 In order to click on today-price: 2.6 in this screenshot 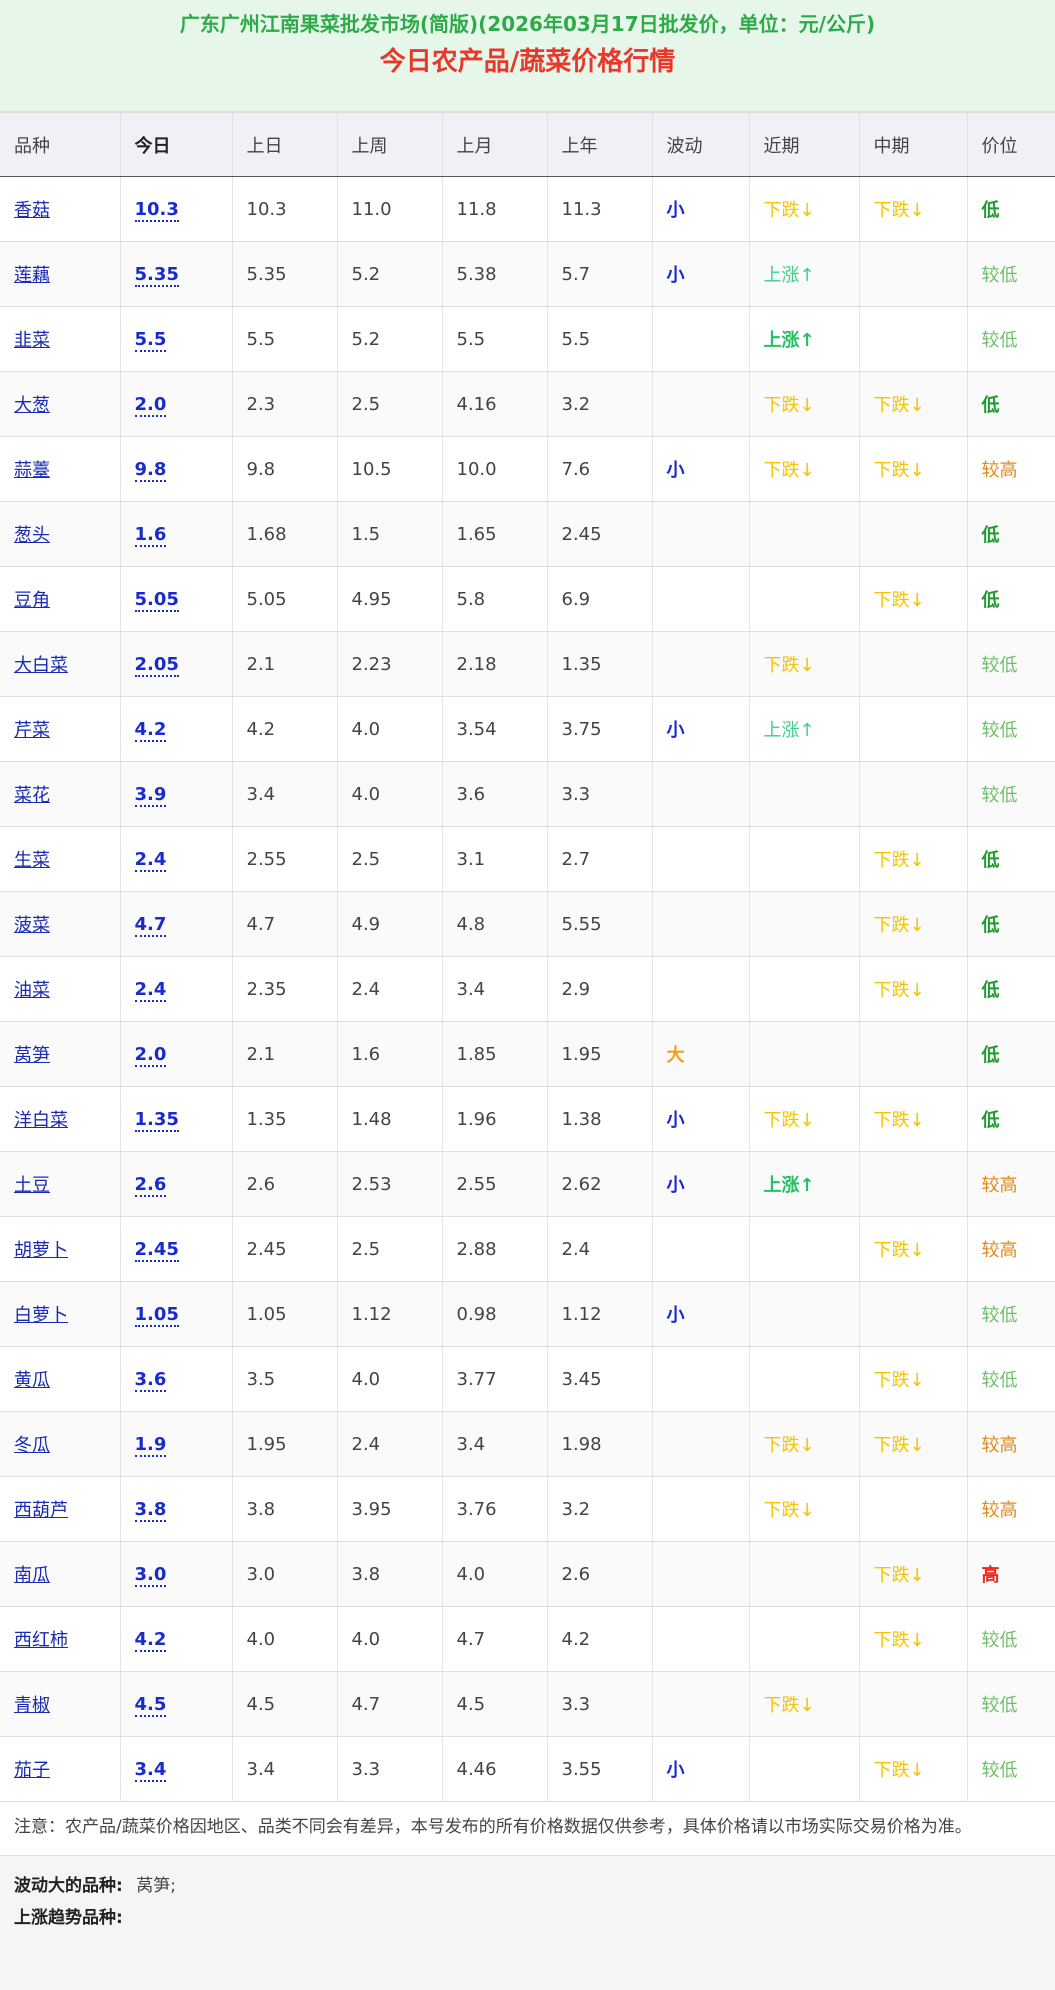, I will do `click(176, 1184)`.